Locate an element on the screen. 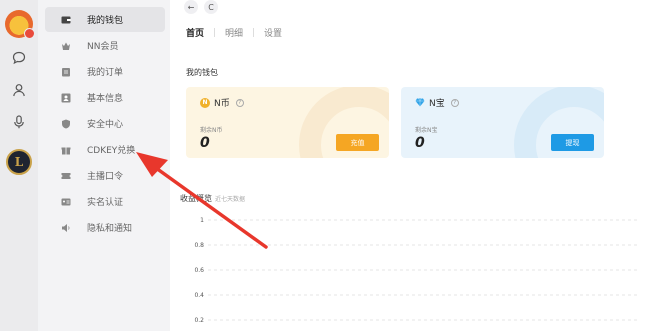 Image resolution: width=659 pixels, height=331 pixels. wallet-icon is located at coordinates (66, 20).